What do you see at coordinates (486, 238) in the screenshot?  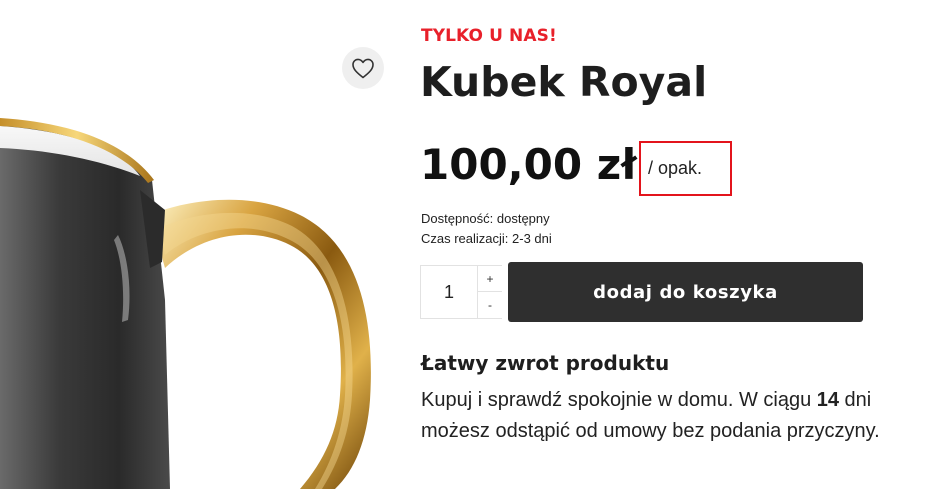 I see `delivery-time-text: Czas realizacji: 2-3 dni` at bounding box center [486, 238].